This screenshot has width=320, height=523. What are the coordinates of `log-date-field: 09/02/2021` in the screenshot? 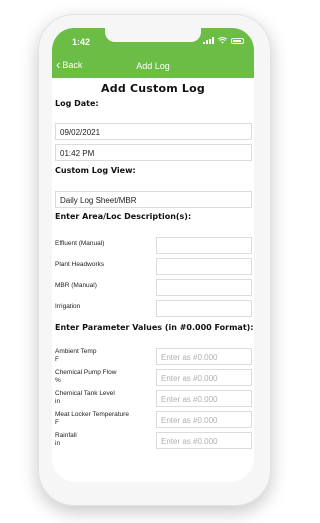 It's located at (153, 131).